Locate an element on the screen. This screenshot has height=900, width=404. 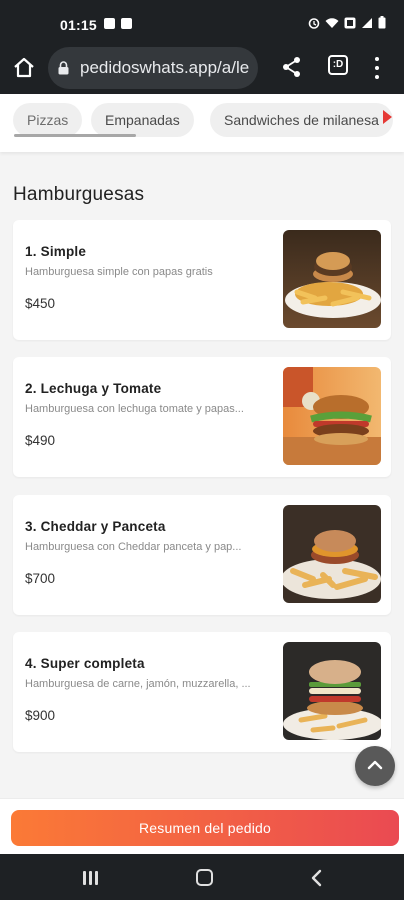
category-tab-sandwiches: Sandwiches de milanesa is located at coordinates (301, 120).